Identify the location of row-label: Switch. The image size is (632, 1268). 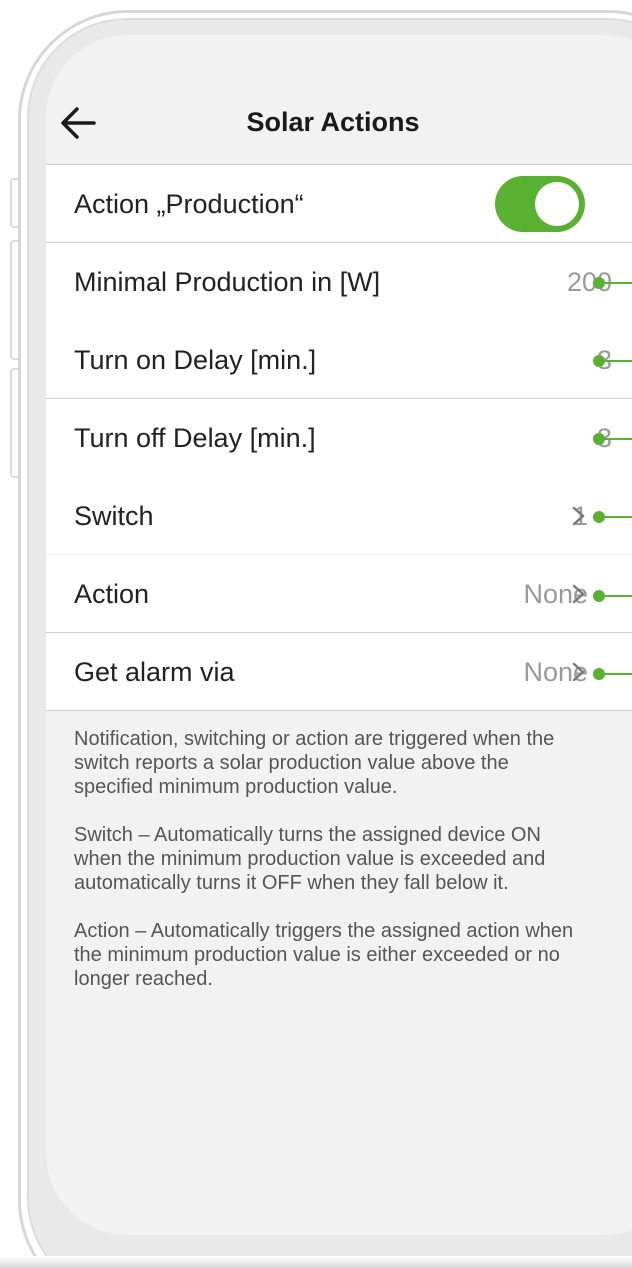
(114, 516).